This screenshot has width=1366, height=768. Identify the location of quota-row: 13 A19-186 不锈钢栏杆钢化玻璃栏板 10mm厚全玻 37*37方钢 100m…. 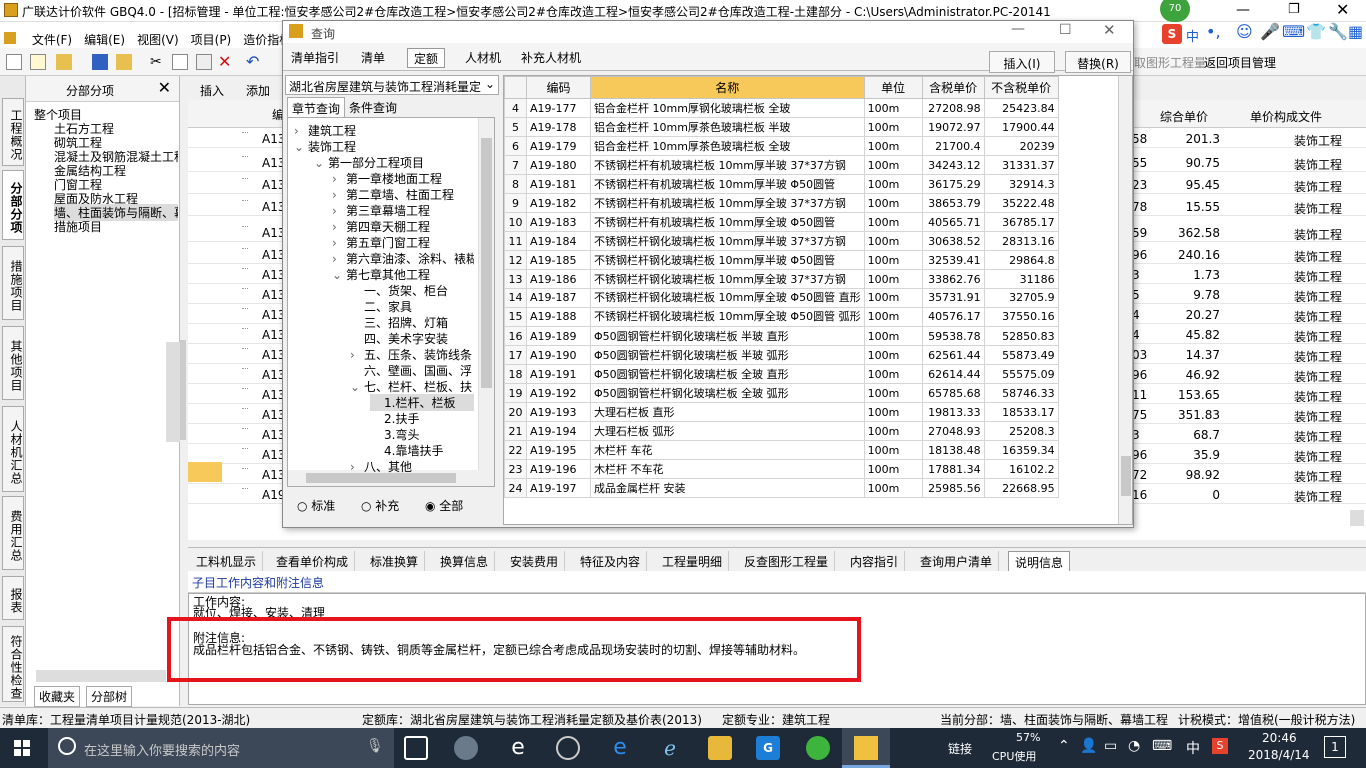
(781, 279).